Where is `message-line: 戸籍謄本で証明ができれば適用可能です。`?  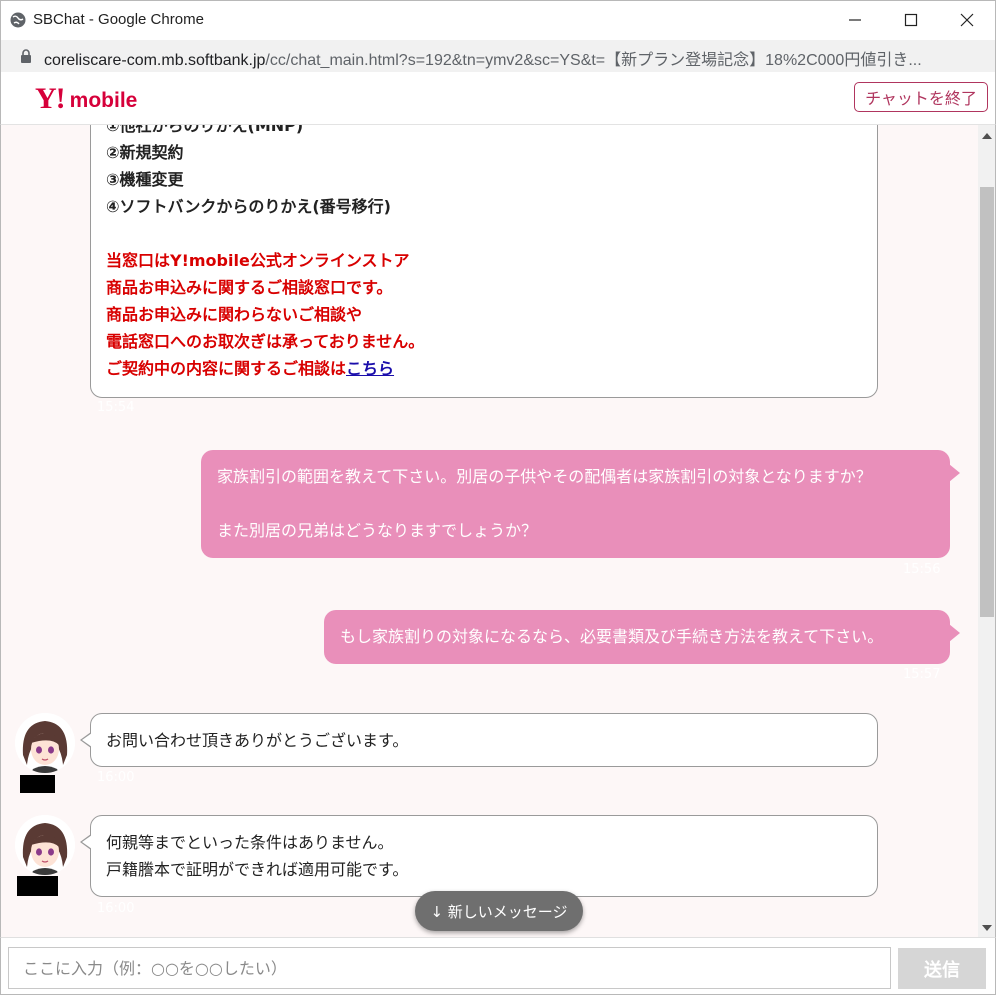 message-line: 戸籍謄本で証明ができれば適用可能です。 is located at coordinates (257, 869).